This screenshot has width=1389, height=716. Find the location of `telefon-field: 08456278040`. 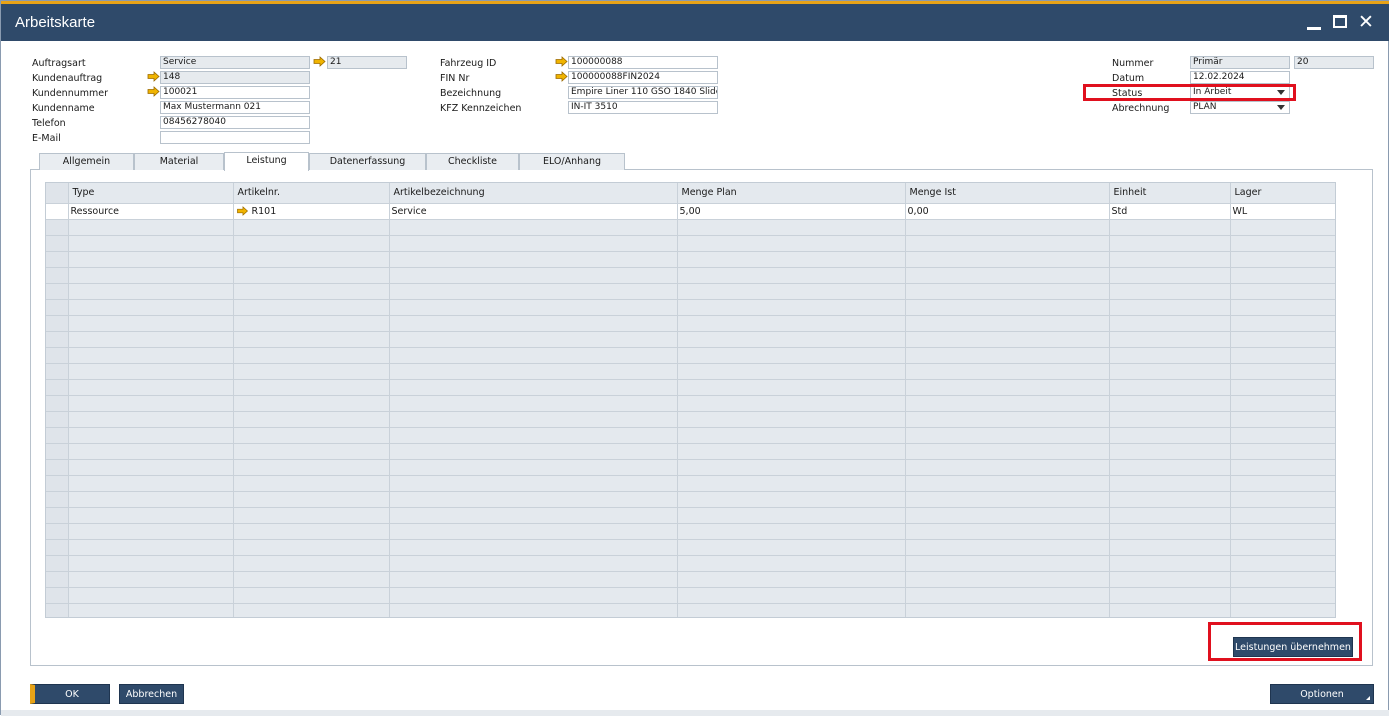

telefon-field: 08456278040 is located at coordinates (235, 122).